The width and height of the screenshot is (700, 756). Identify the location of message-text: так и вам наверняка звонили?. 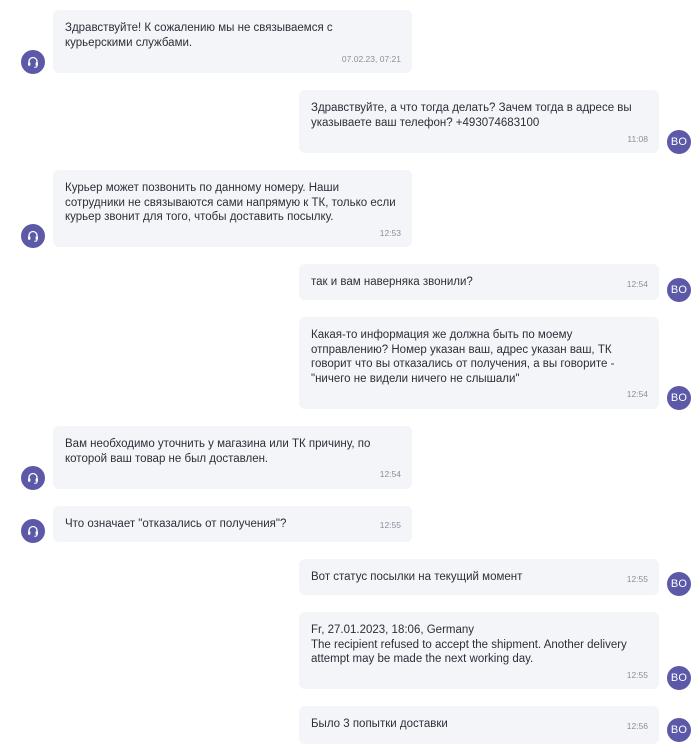
(392, 282).